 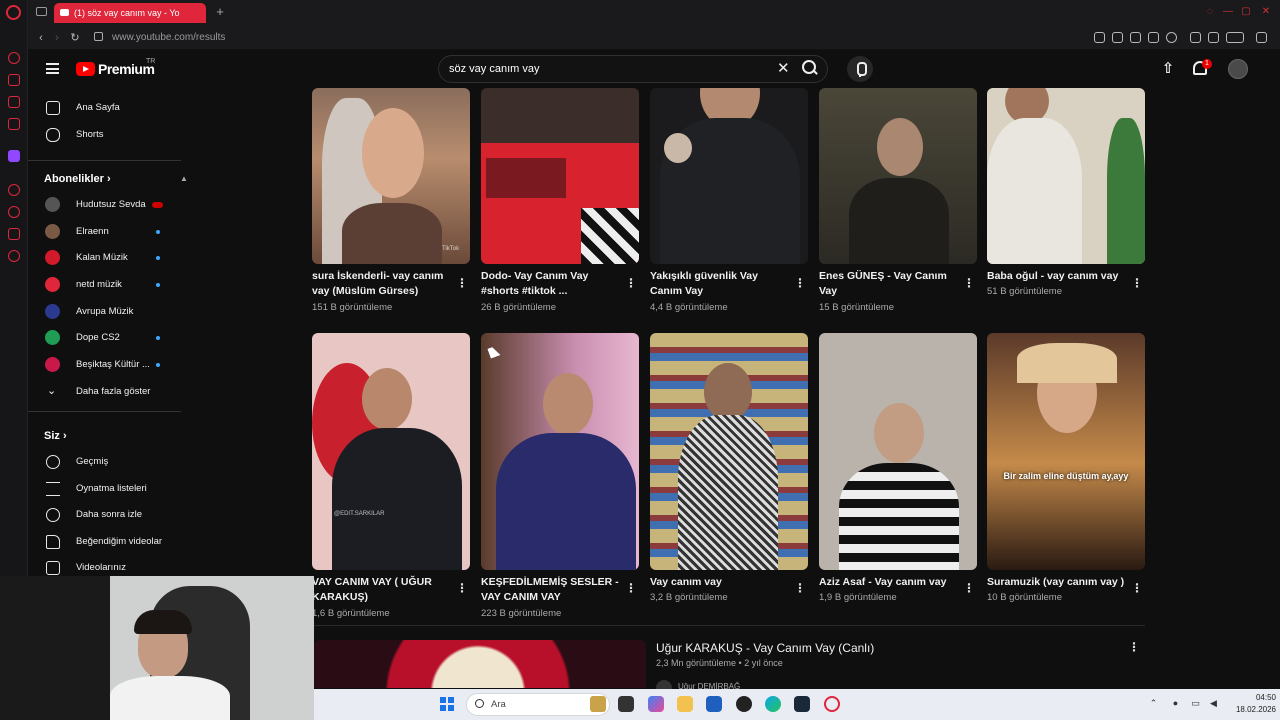 I want to click on tray-overflow-icon: ⌃, so click(x=1153, y=703).